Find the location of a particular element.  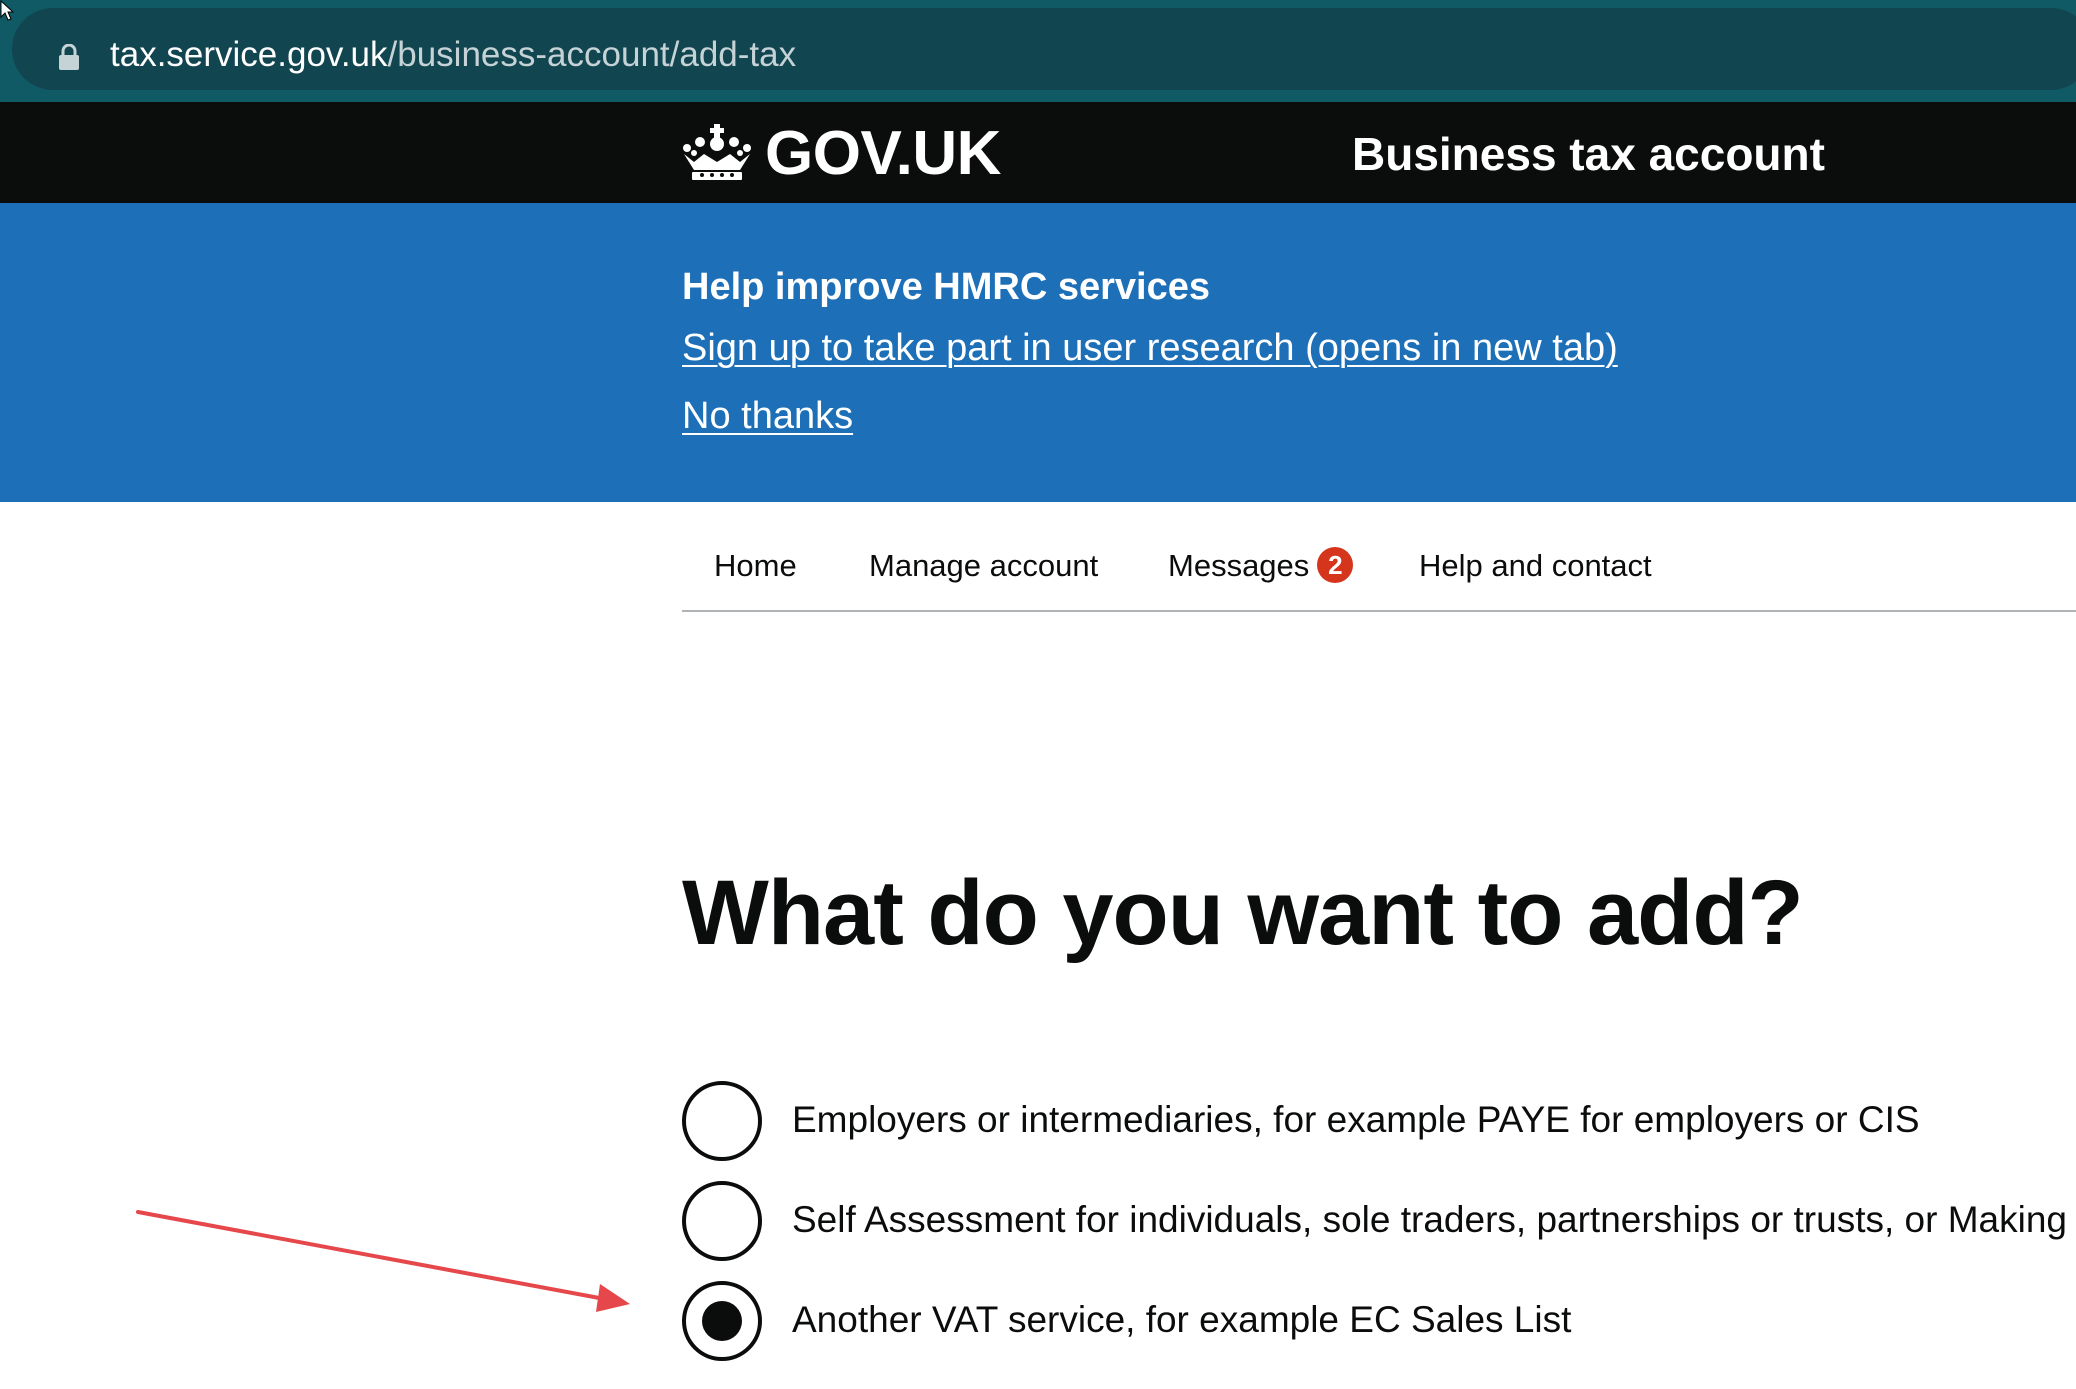

lock-icon is located at coordinates (69, 57).